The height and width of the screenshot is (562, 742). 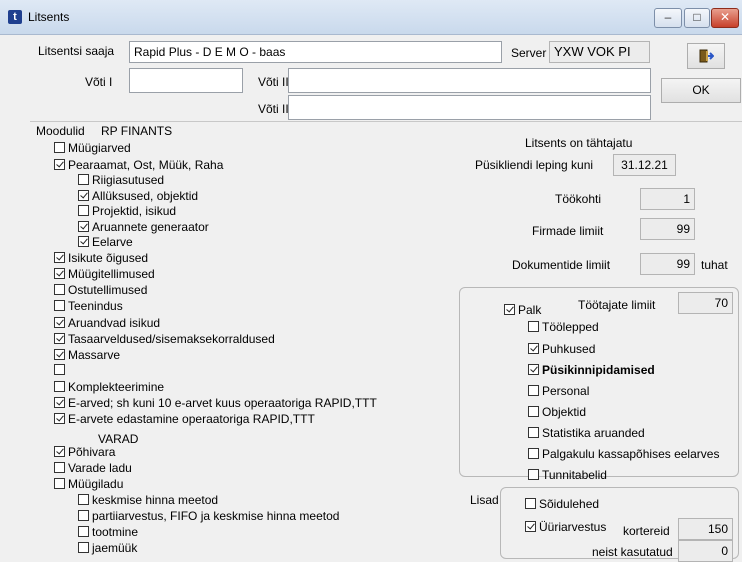 I want to click on apartments-label: kortereid, so click(x=646, y=531).